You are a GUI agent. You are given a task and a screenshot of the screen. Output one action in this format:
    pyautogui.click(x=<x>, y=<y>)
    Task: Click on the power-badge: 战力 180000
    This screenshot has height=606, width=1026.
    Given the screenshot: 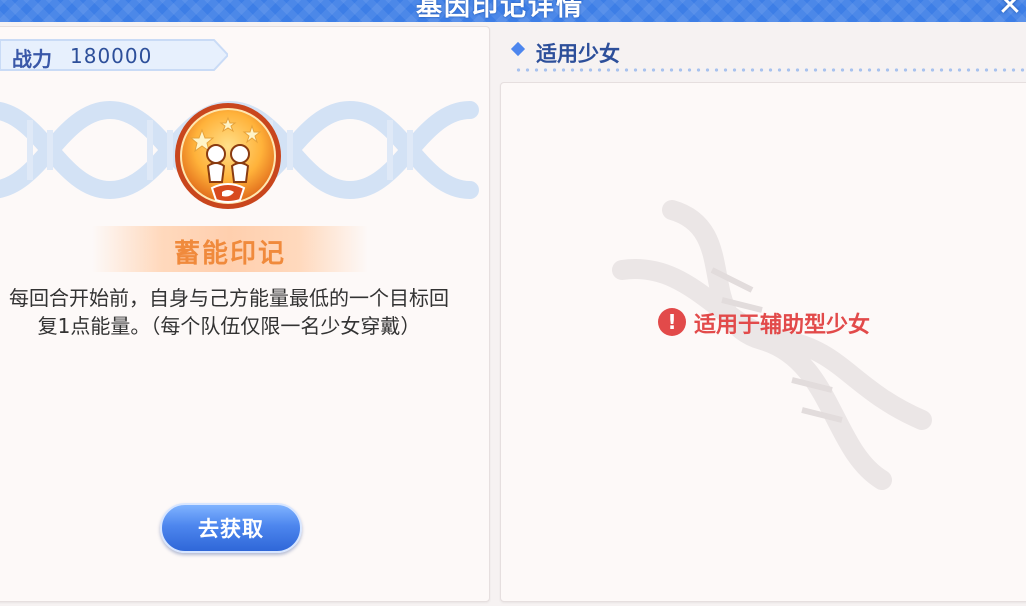 What is the action you would take?
    pyautogui.click(x=114, y=55)
    